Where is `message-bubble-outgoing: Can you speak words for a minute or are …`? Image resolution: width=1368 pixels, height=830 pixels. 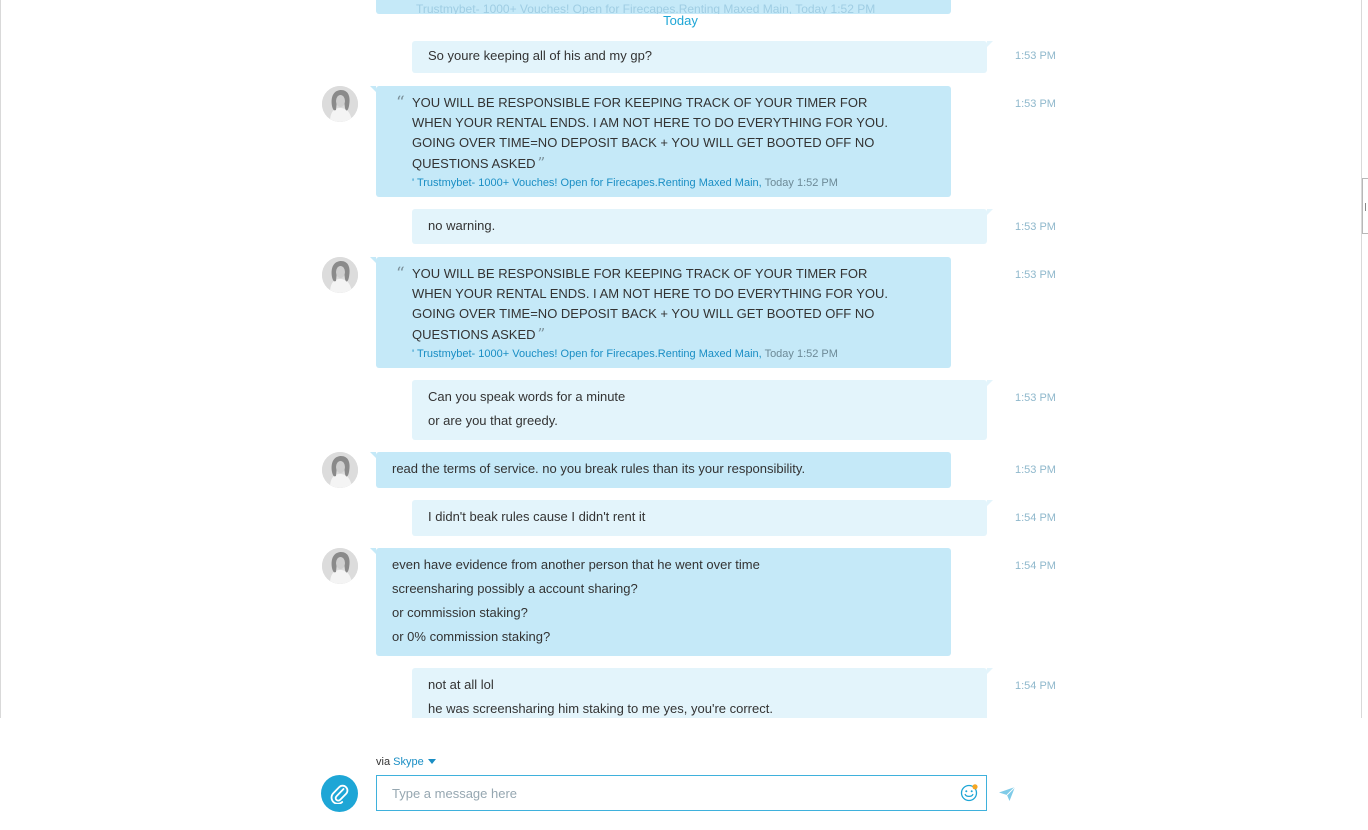 message-bubble-outgoing: Can you speak words for a minute or are … is located at coordinates (702, 410).